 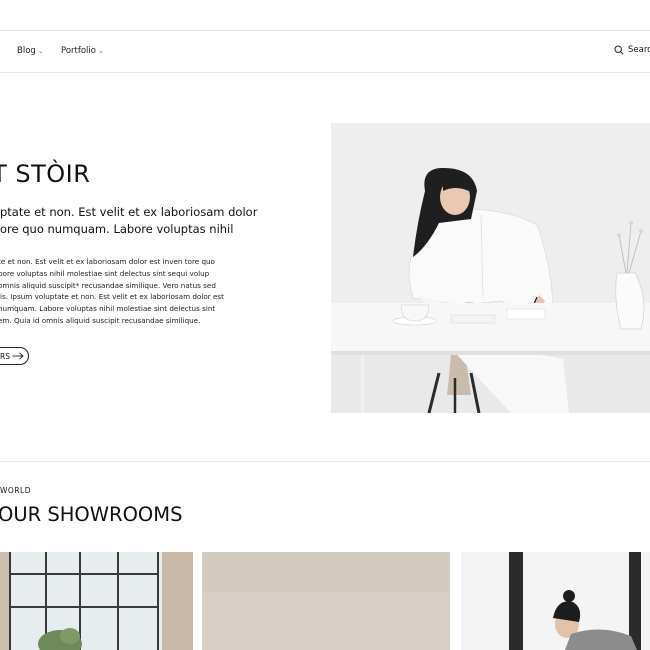 What do you see at coordinates (5, 356) in the screenshot?
I see `hero-cta-label: RS` at bounding box center [5, 356].